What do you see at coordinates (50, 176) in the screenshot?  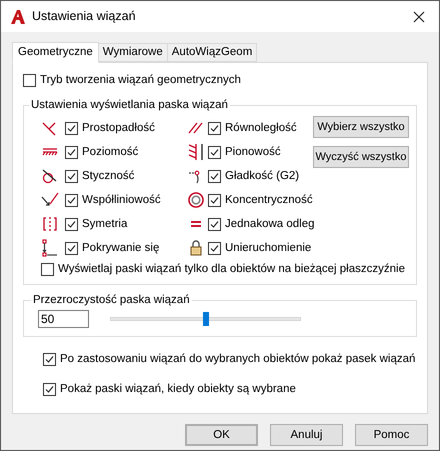 I see `tangent-icon` at bounding box center [50, 176].